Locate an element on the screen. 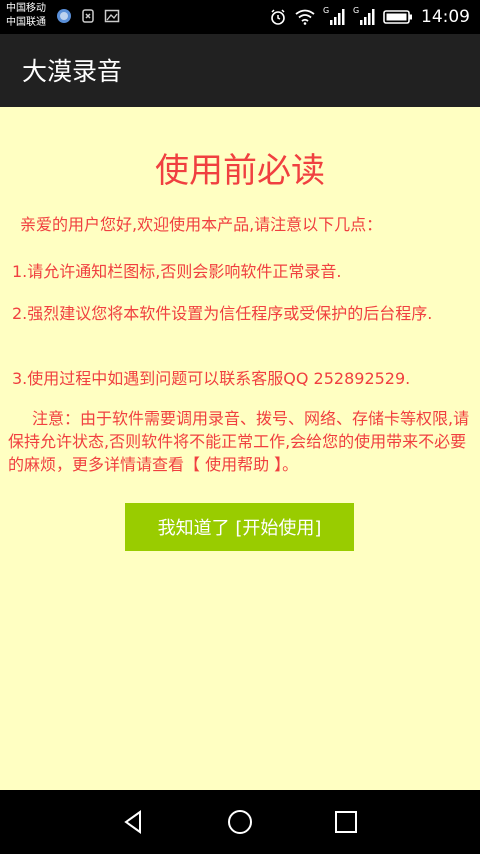 This screenshot has width=480, height=854. carrier-2: 中国联通 is located at coordinates (26, 22).